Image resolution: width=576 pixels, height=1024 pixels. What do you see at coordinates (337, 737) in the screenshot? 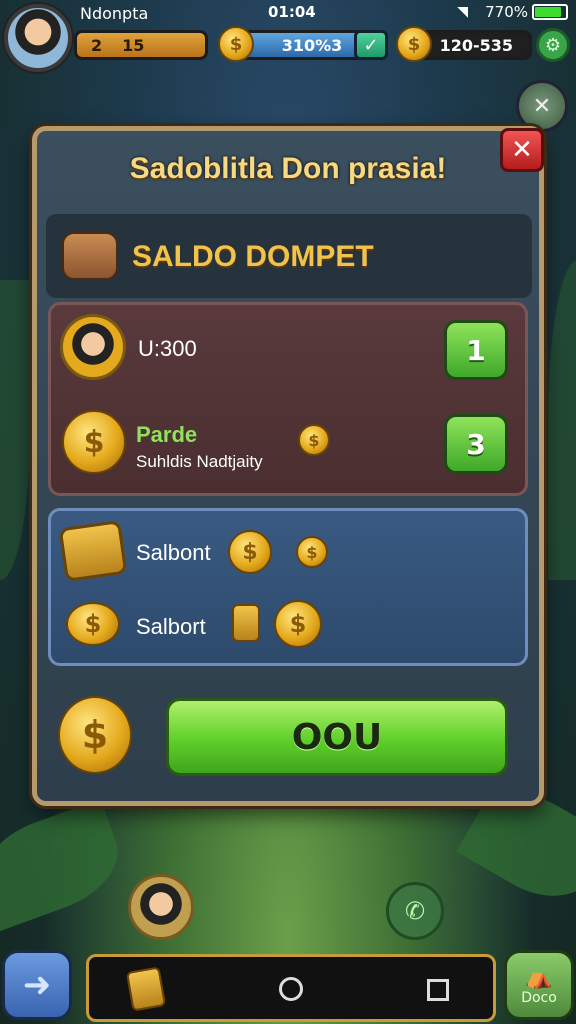
I see `confirm-button: OOU` at bounding box center [337, 737].